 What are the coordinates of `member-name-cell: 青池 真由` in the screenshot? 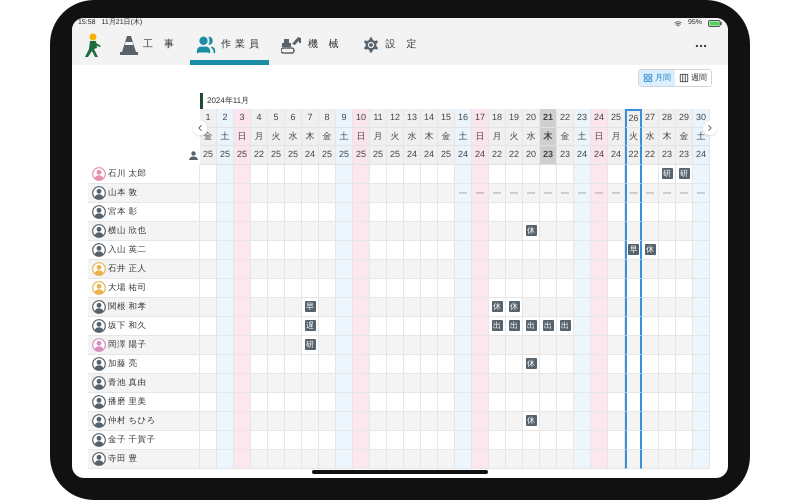 It's located at (144, 383).